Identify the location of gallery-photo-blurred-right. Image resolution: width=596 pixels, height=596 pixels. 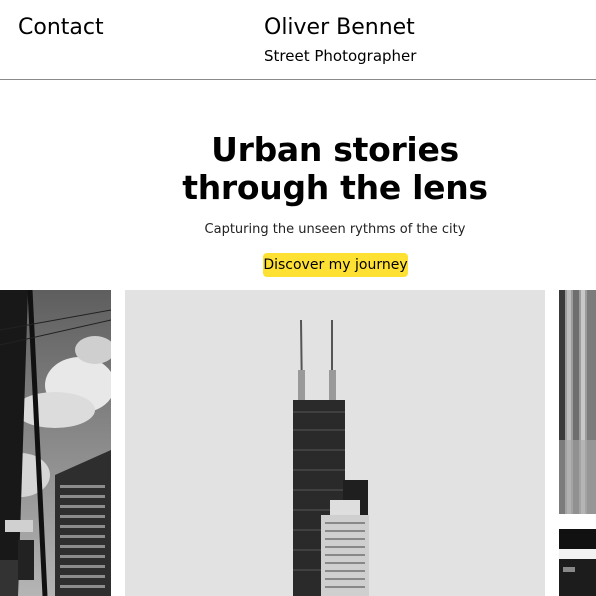
(577, 402).